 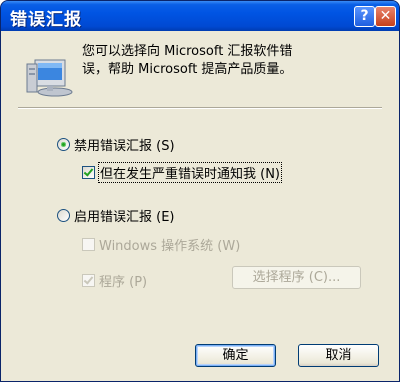 I want to click on programs-checkbox: 程序 (P), so click(x=114, y=280).